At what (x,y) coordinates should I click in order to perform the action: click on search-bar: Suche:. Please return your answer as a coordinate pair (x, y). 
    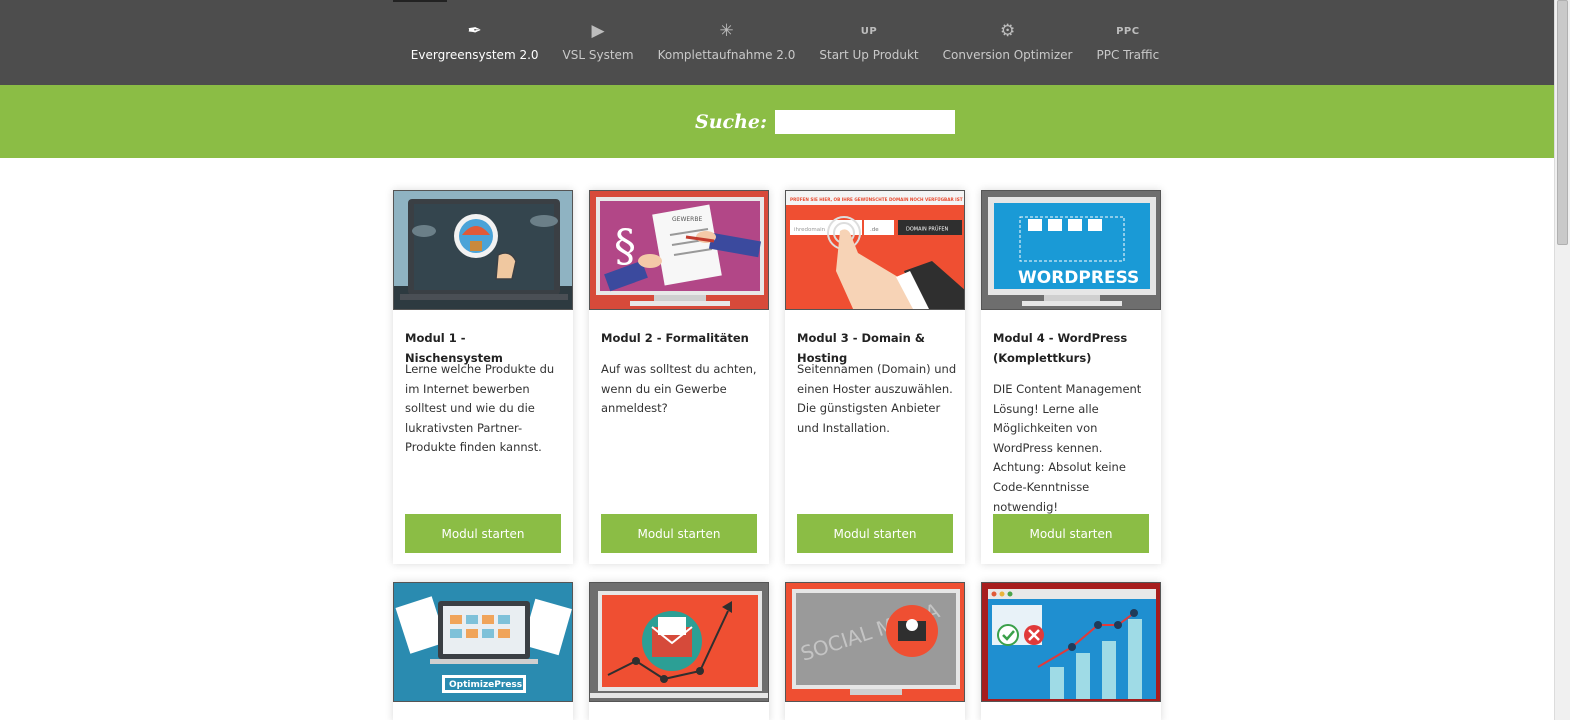
    Looking at the image, I should click on (785, 121).